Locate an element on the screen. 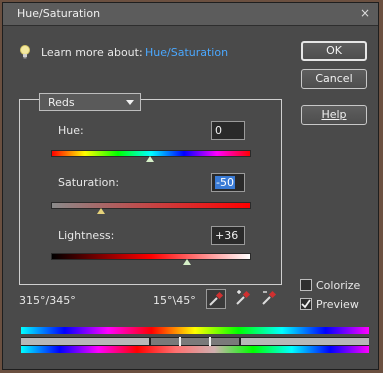 The image size is (383, 373). colorize-label: Colorize is located at coordinates (338, 285).